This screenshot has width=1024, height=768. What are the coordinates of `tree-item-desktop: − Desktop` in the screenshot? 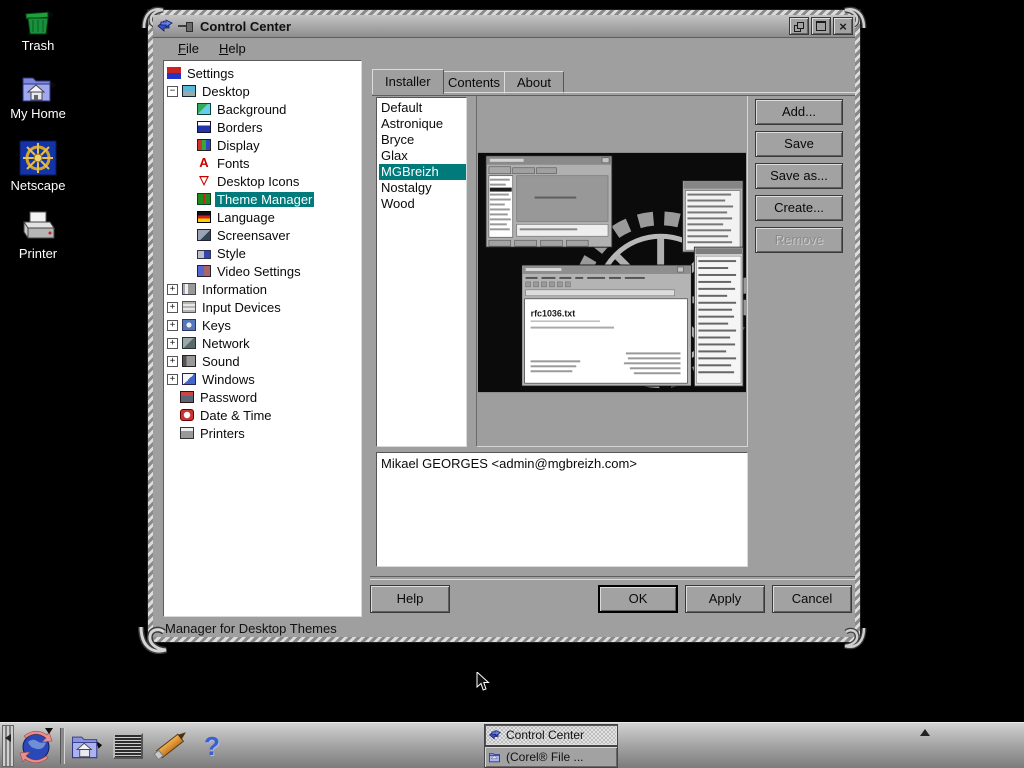 It's located at (264, 91).